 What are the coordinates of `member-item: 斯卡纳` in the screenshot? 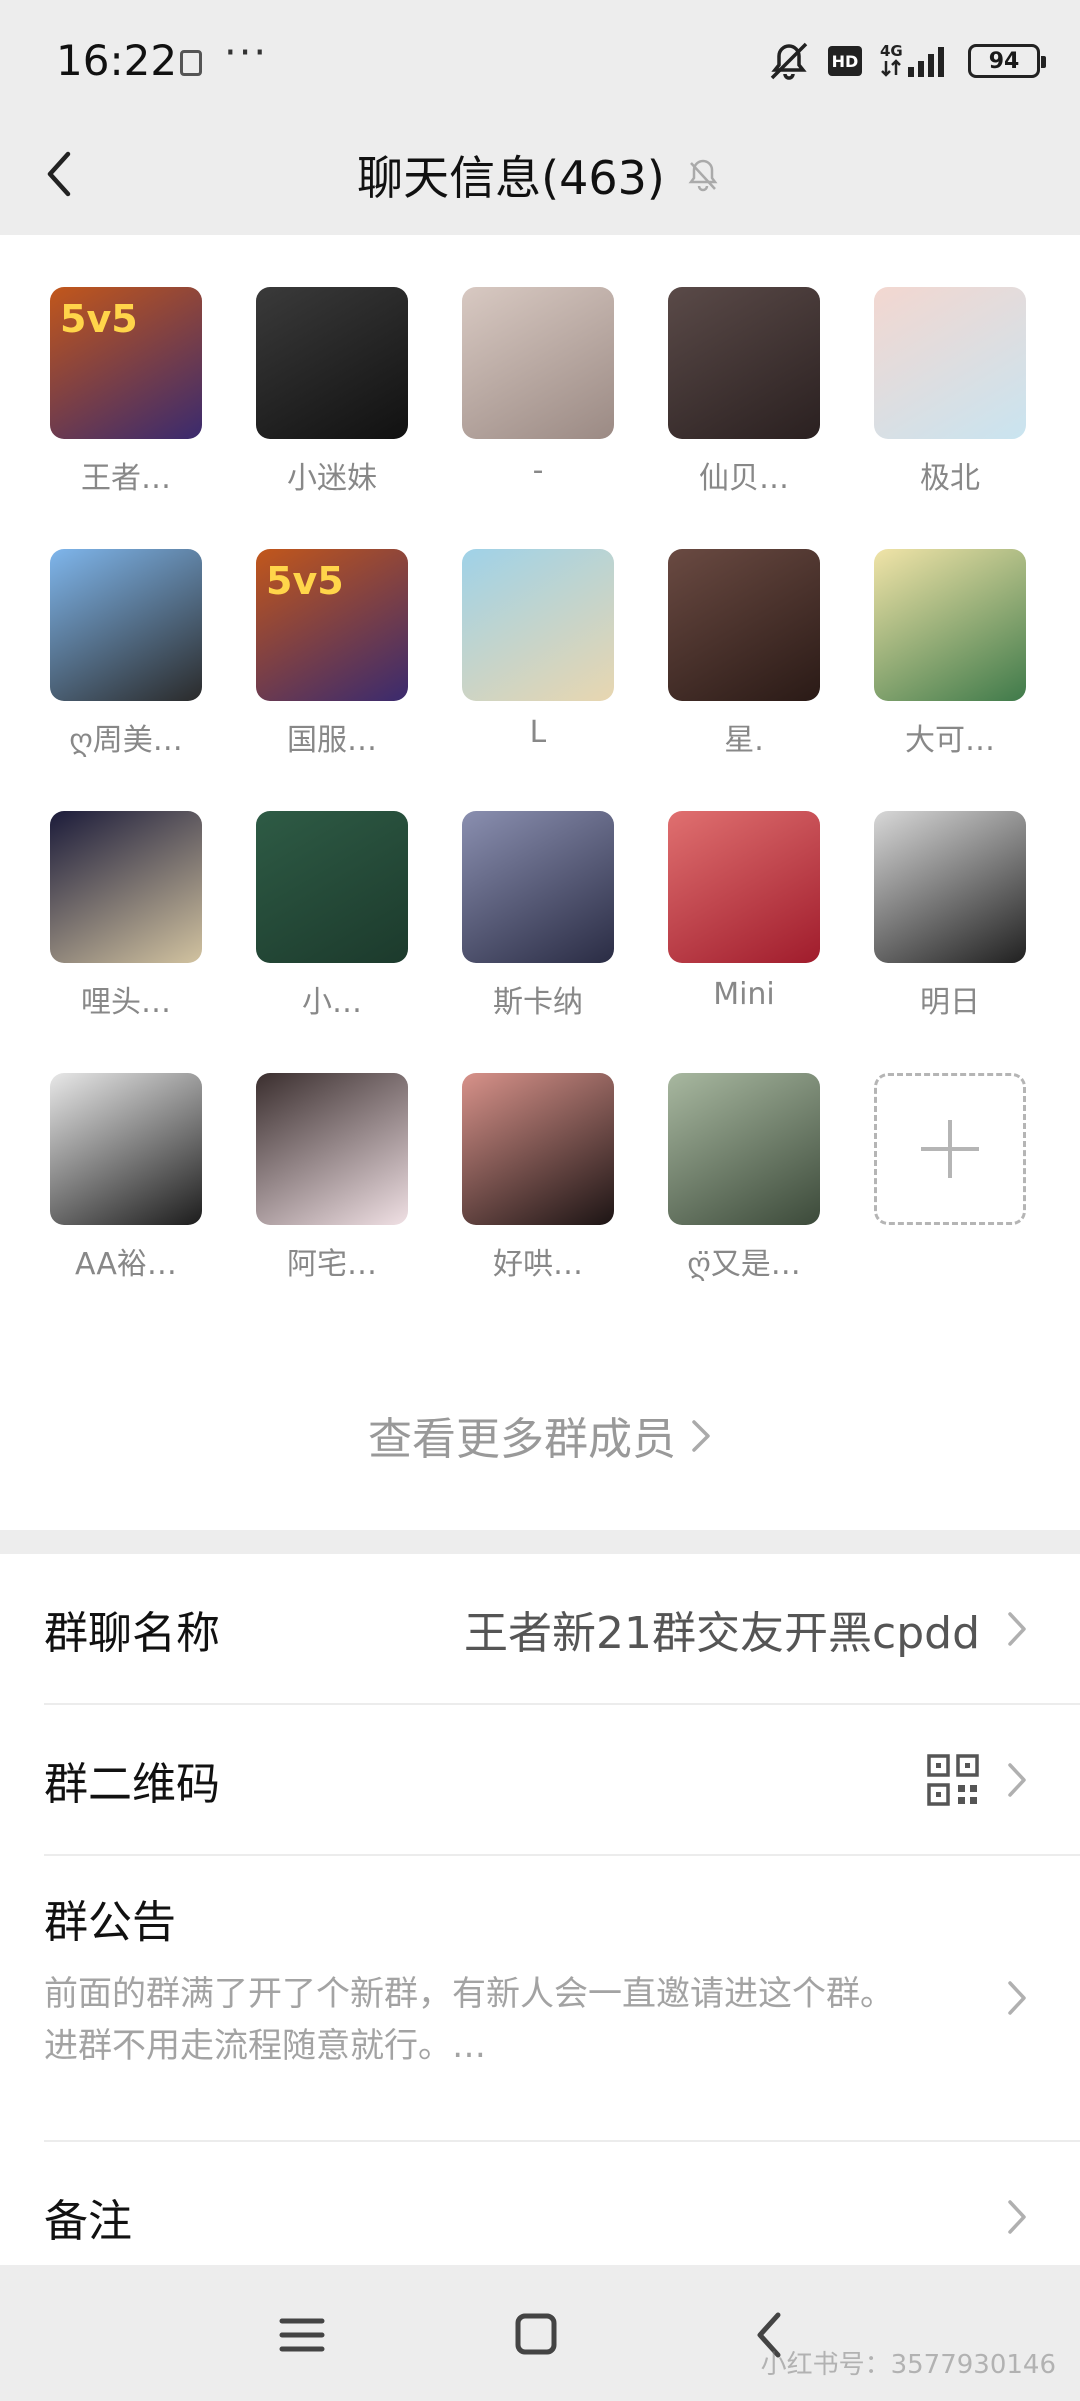 It's located at (538, 942).